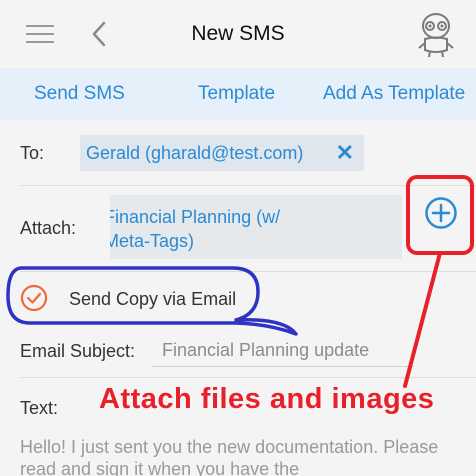 The width and height of the screenshot is (476, 476). What do you see at coordinates (34, 298) in the screenshot?
I see `send-copy-checkbox-icon` at bounding box center [34, 298].